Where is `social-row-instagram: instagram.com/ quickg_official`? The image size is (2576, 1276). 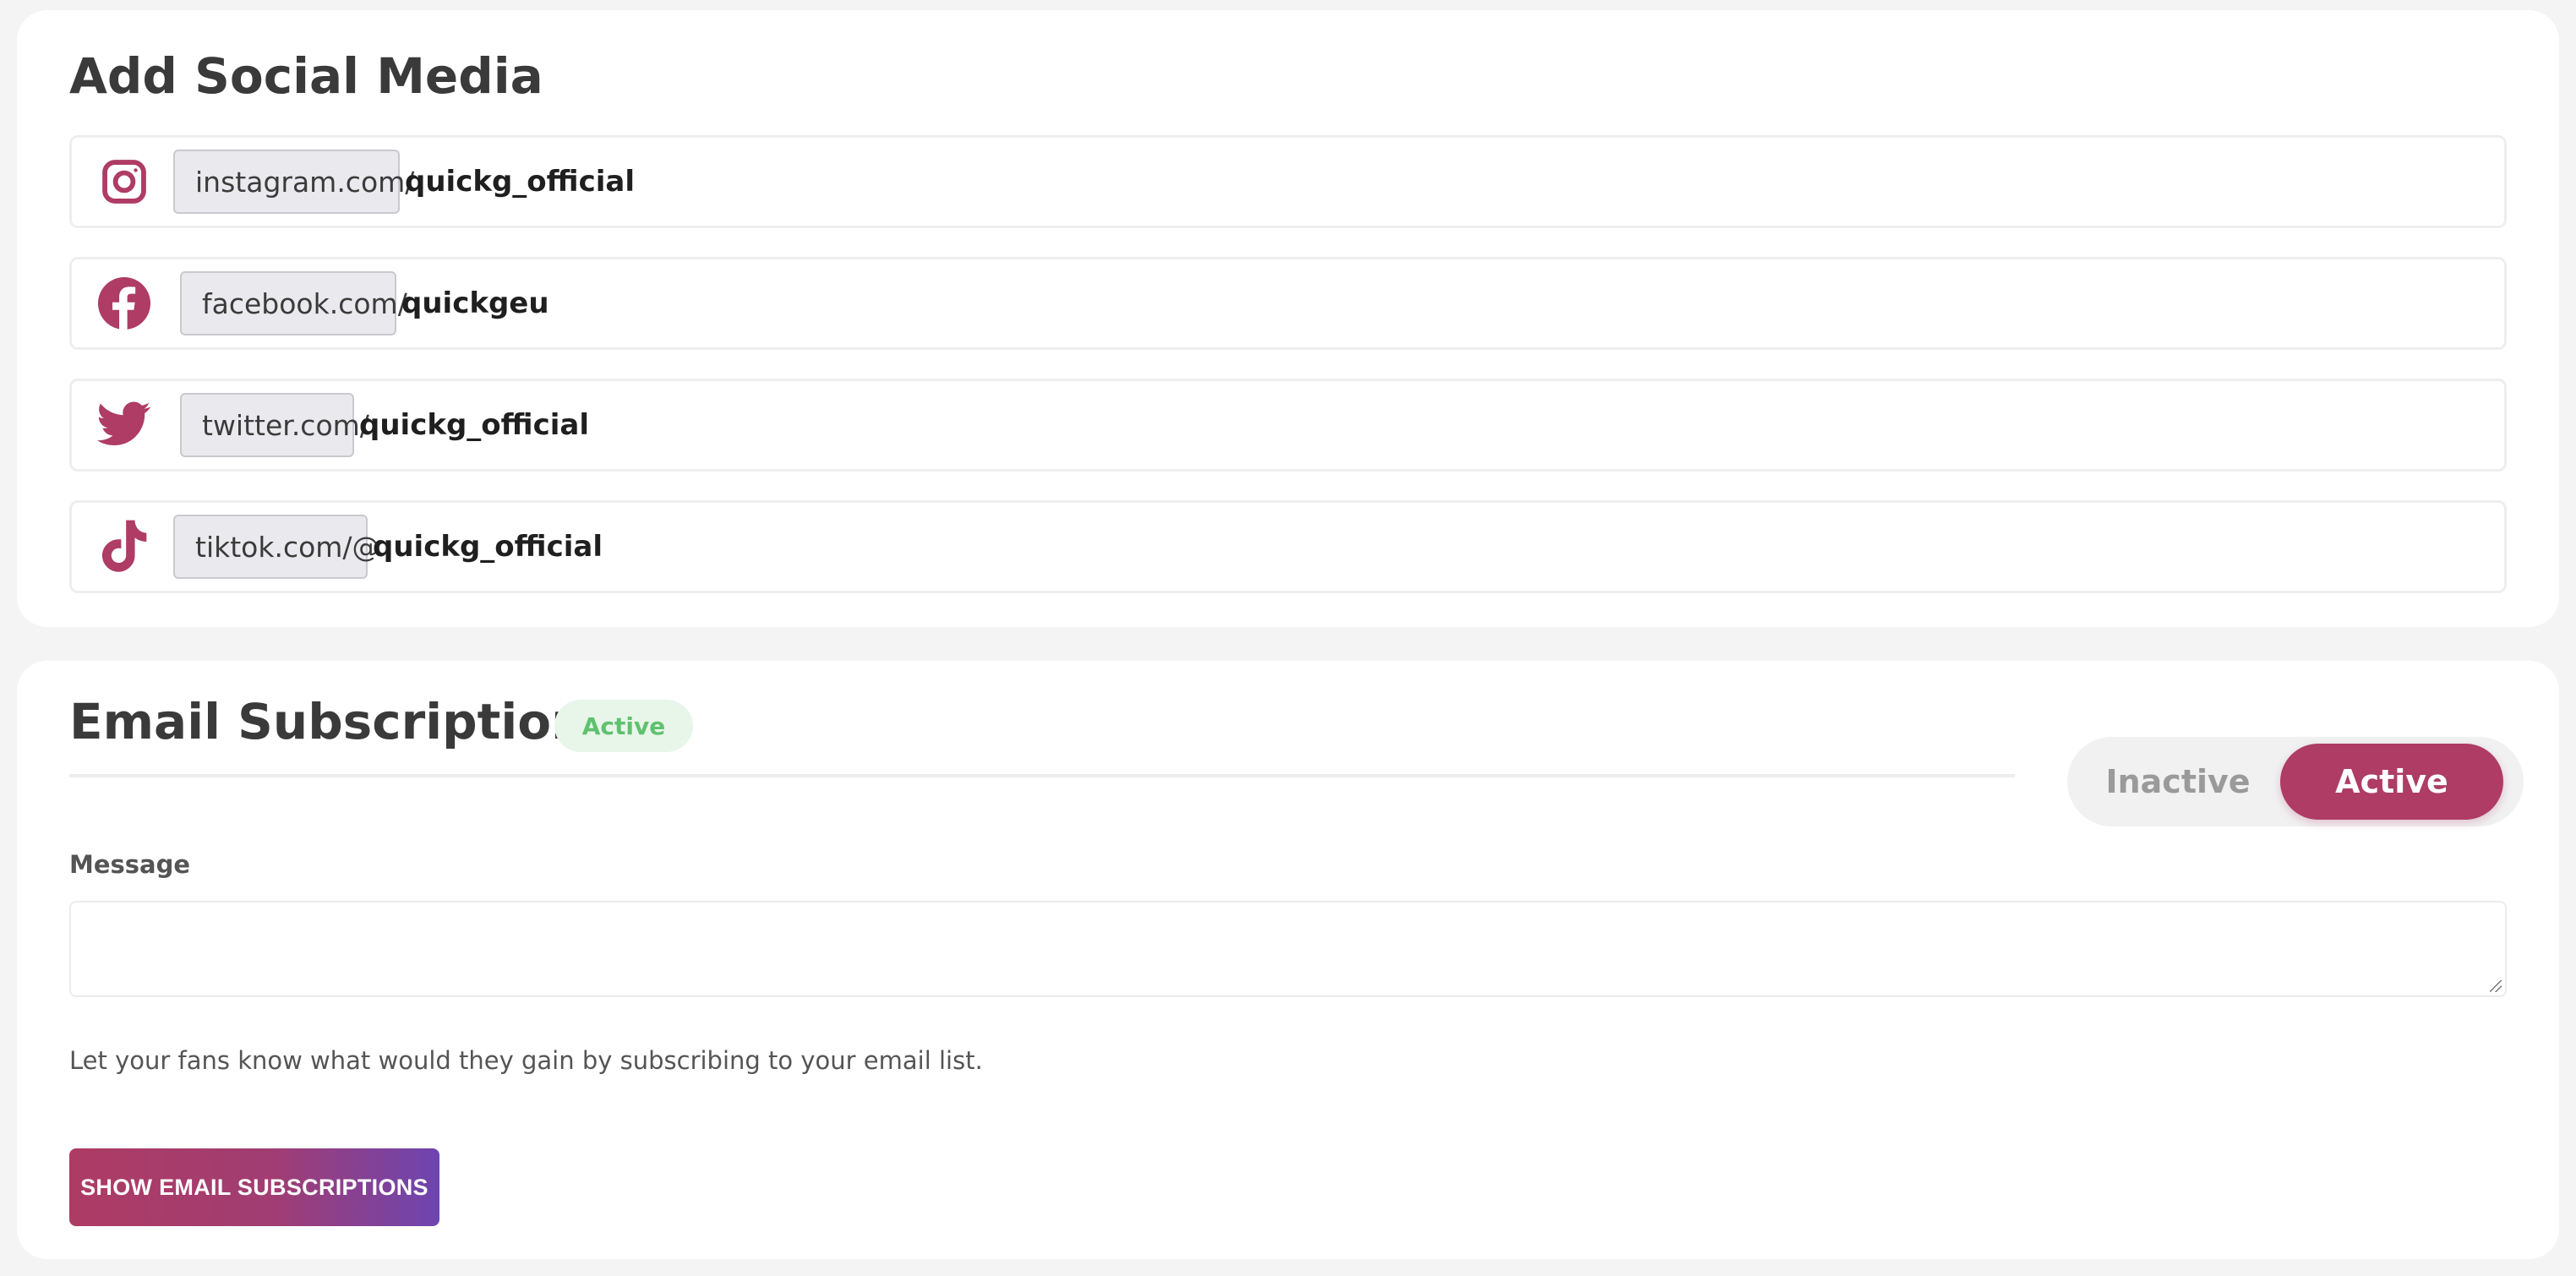 social-row-instagram: instagram.com/ quickg_official is located at coordinates (1288, 181).